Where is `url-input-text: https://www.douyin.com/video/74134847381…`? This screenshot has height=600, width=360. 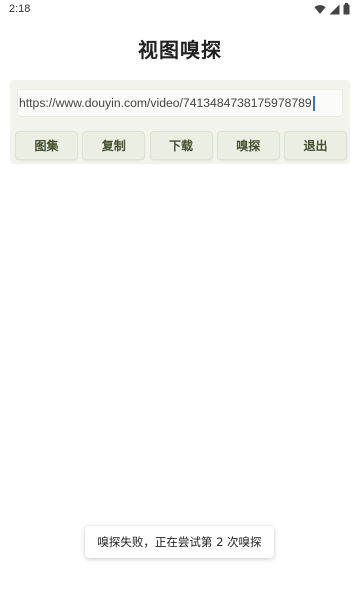 url-input-text: https://www.douyin.com/video/74134847381… is located at coordinates (165, 103).